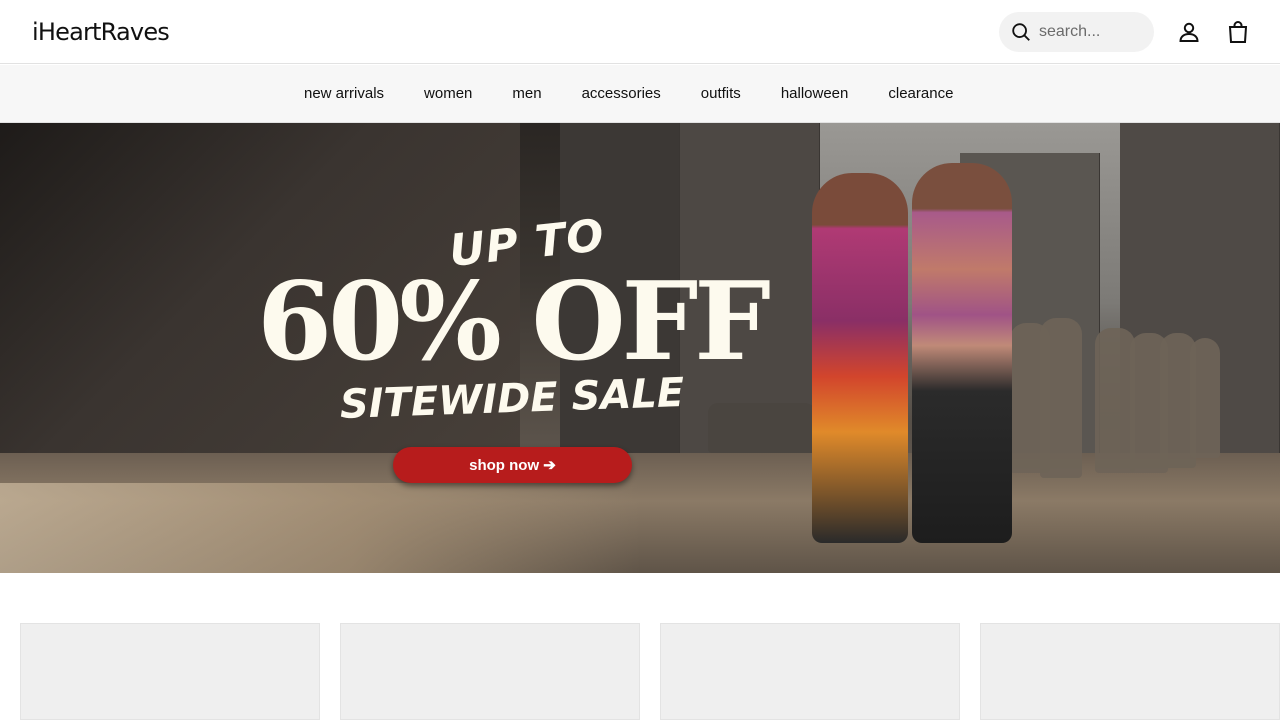  What do you see at coordinates (526, 94) in the screenshot?
I see `nav-item-men: men` at bounding box center [526, 94].